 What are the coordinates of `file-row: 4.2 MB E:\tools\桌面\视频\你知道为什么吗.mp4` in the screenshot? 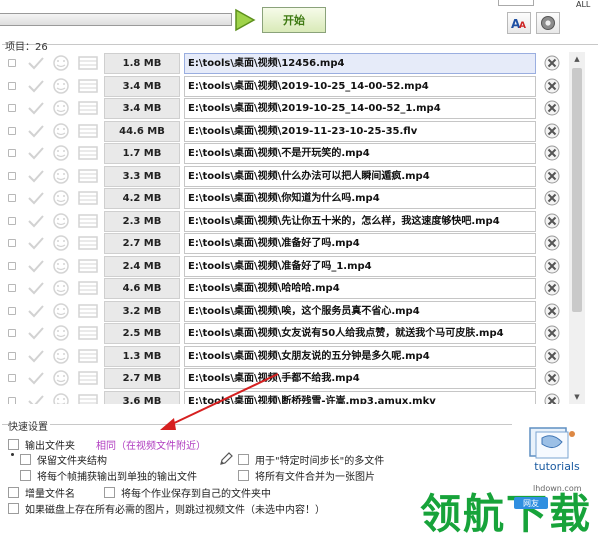 It's located at (284, 198).